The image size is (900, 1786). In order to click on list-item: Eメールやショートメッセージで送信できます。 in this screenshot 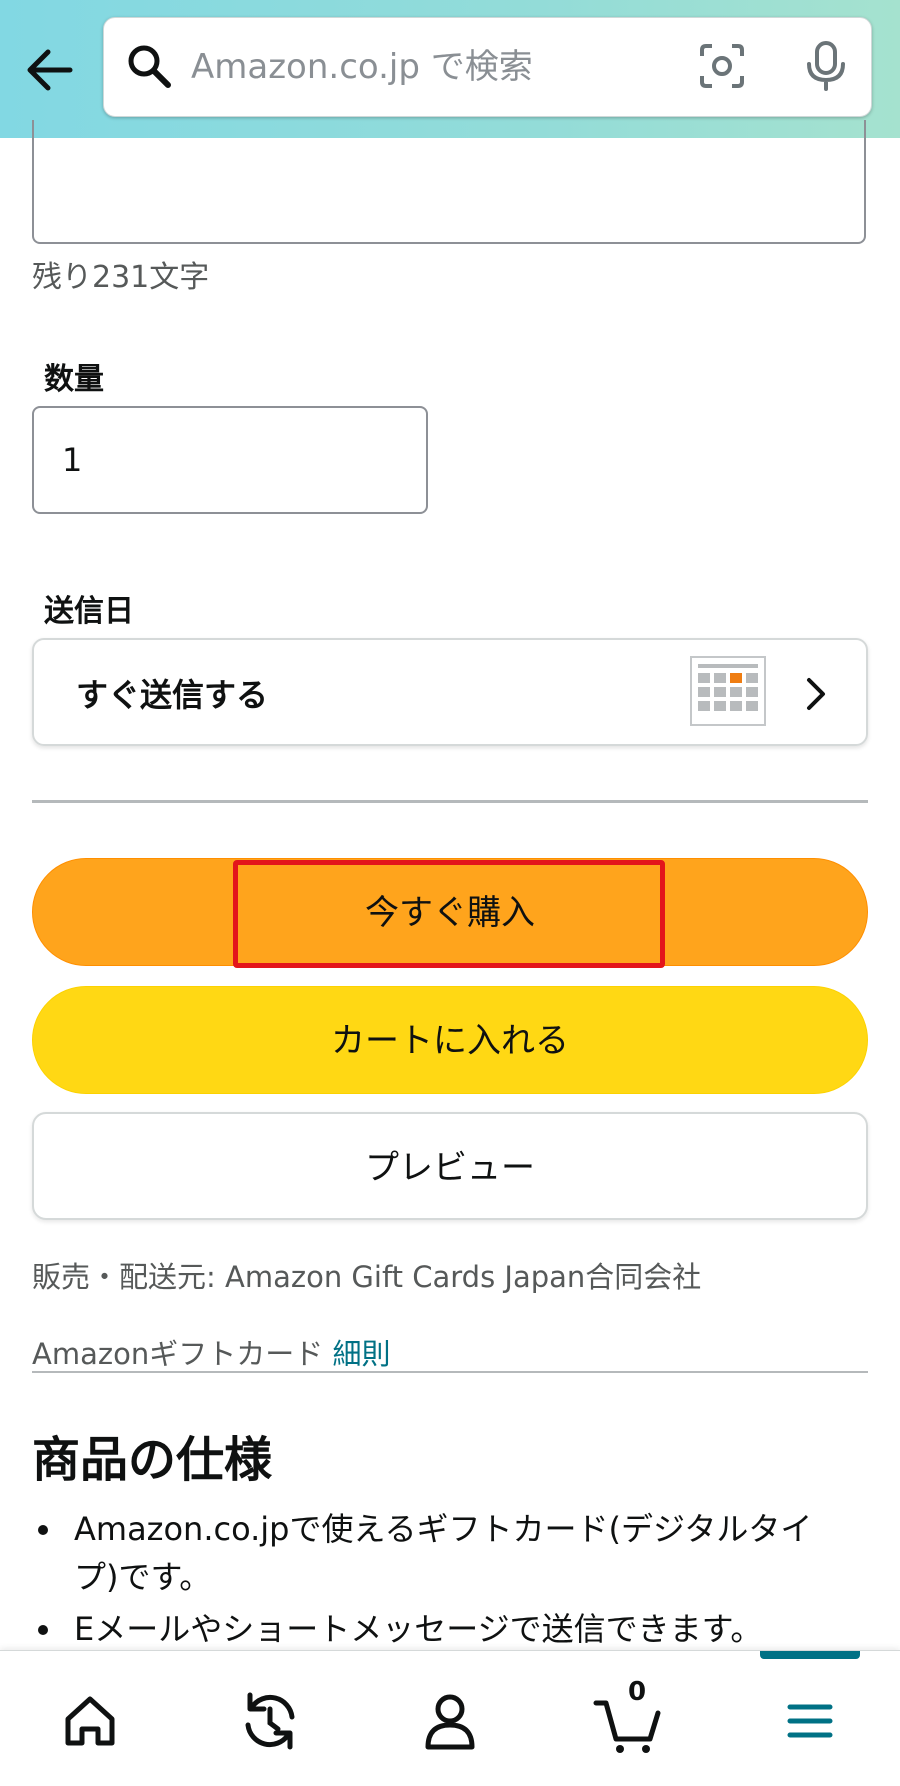, I will do `click(442, 1629)`.